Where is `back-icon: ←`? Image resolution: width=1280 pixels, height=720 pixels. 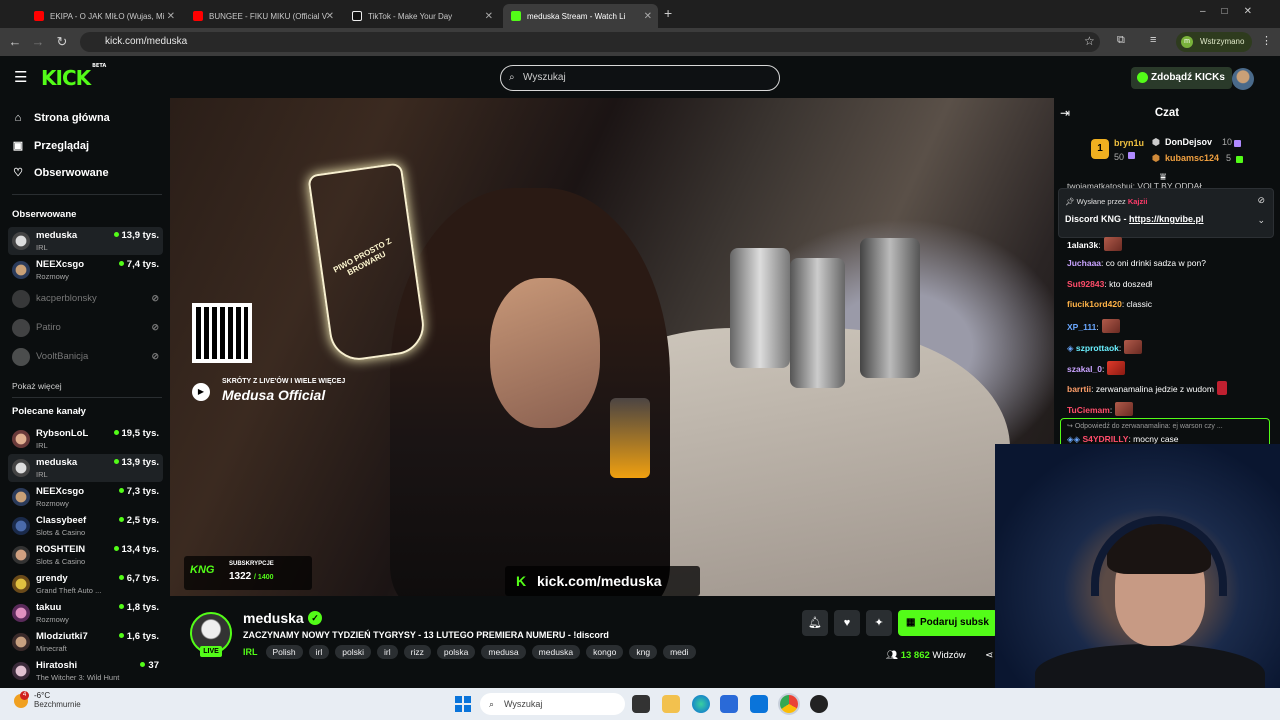 back-icon: ← is located at coordinates (15, 41).